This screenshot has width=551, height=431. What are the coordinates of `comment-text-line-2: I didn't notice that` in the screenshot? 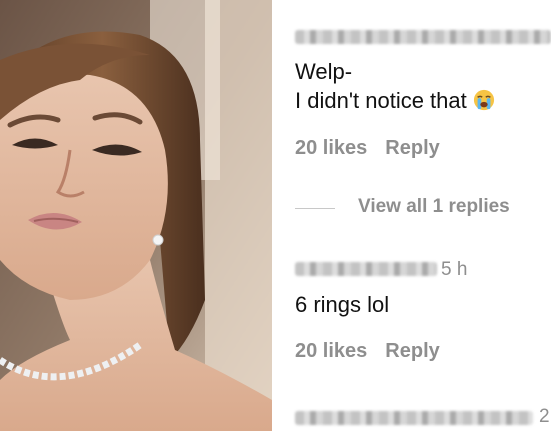 It's located at (395, 101).